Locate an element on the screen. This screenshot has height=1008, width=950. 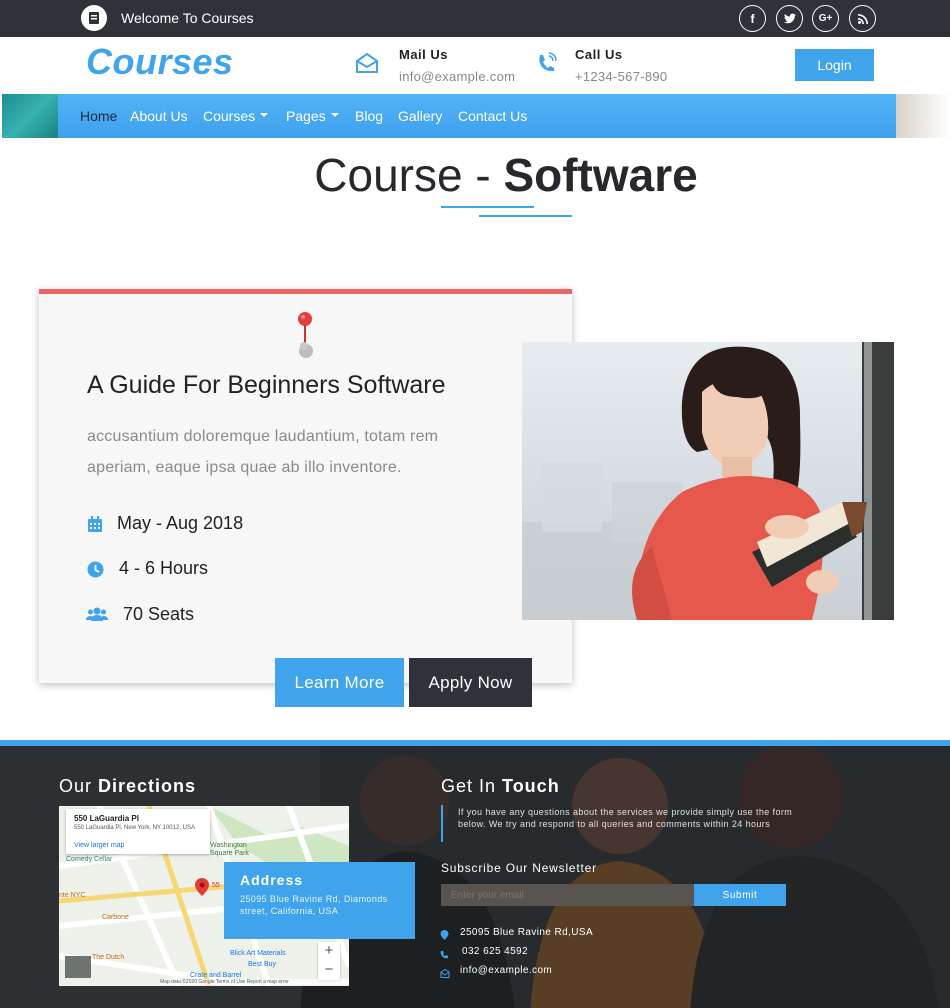
mail-value: info@example.com is located at coordinates (457, 76).